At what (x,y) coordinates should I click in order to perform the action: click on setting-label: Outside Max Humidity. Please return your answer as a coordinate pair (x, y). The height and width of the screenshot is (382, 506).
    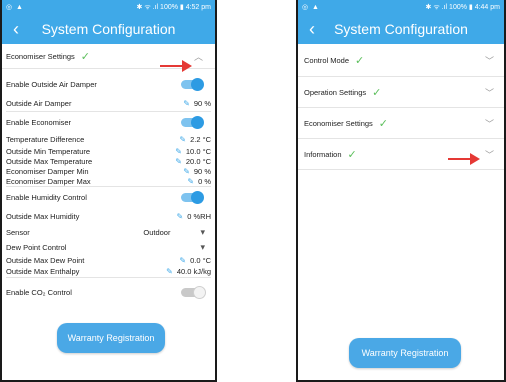
    Looking at the image, I should click on (43, 216).